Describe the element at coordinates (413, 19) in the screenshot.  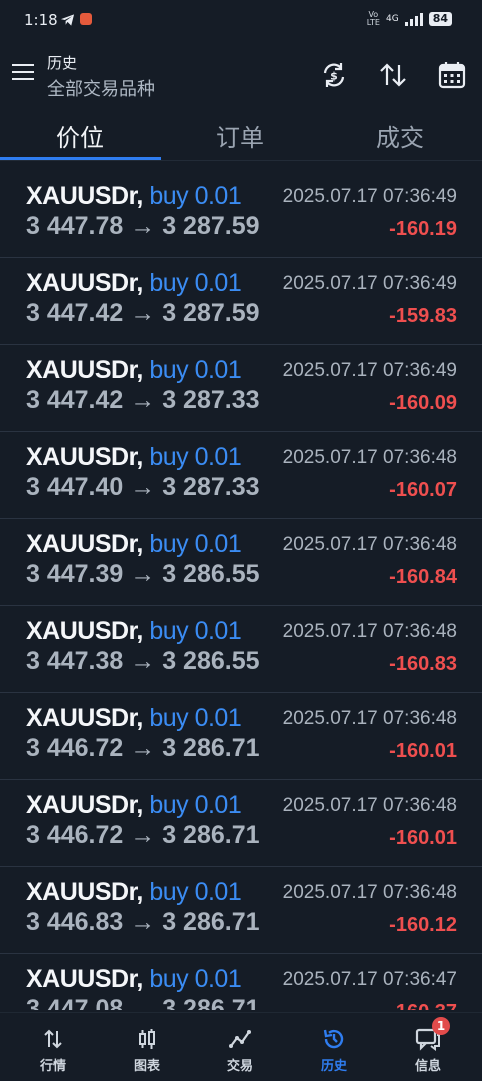
I see `signal-icon` at that location.